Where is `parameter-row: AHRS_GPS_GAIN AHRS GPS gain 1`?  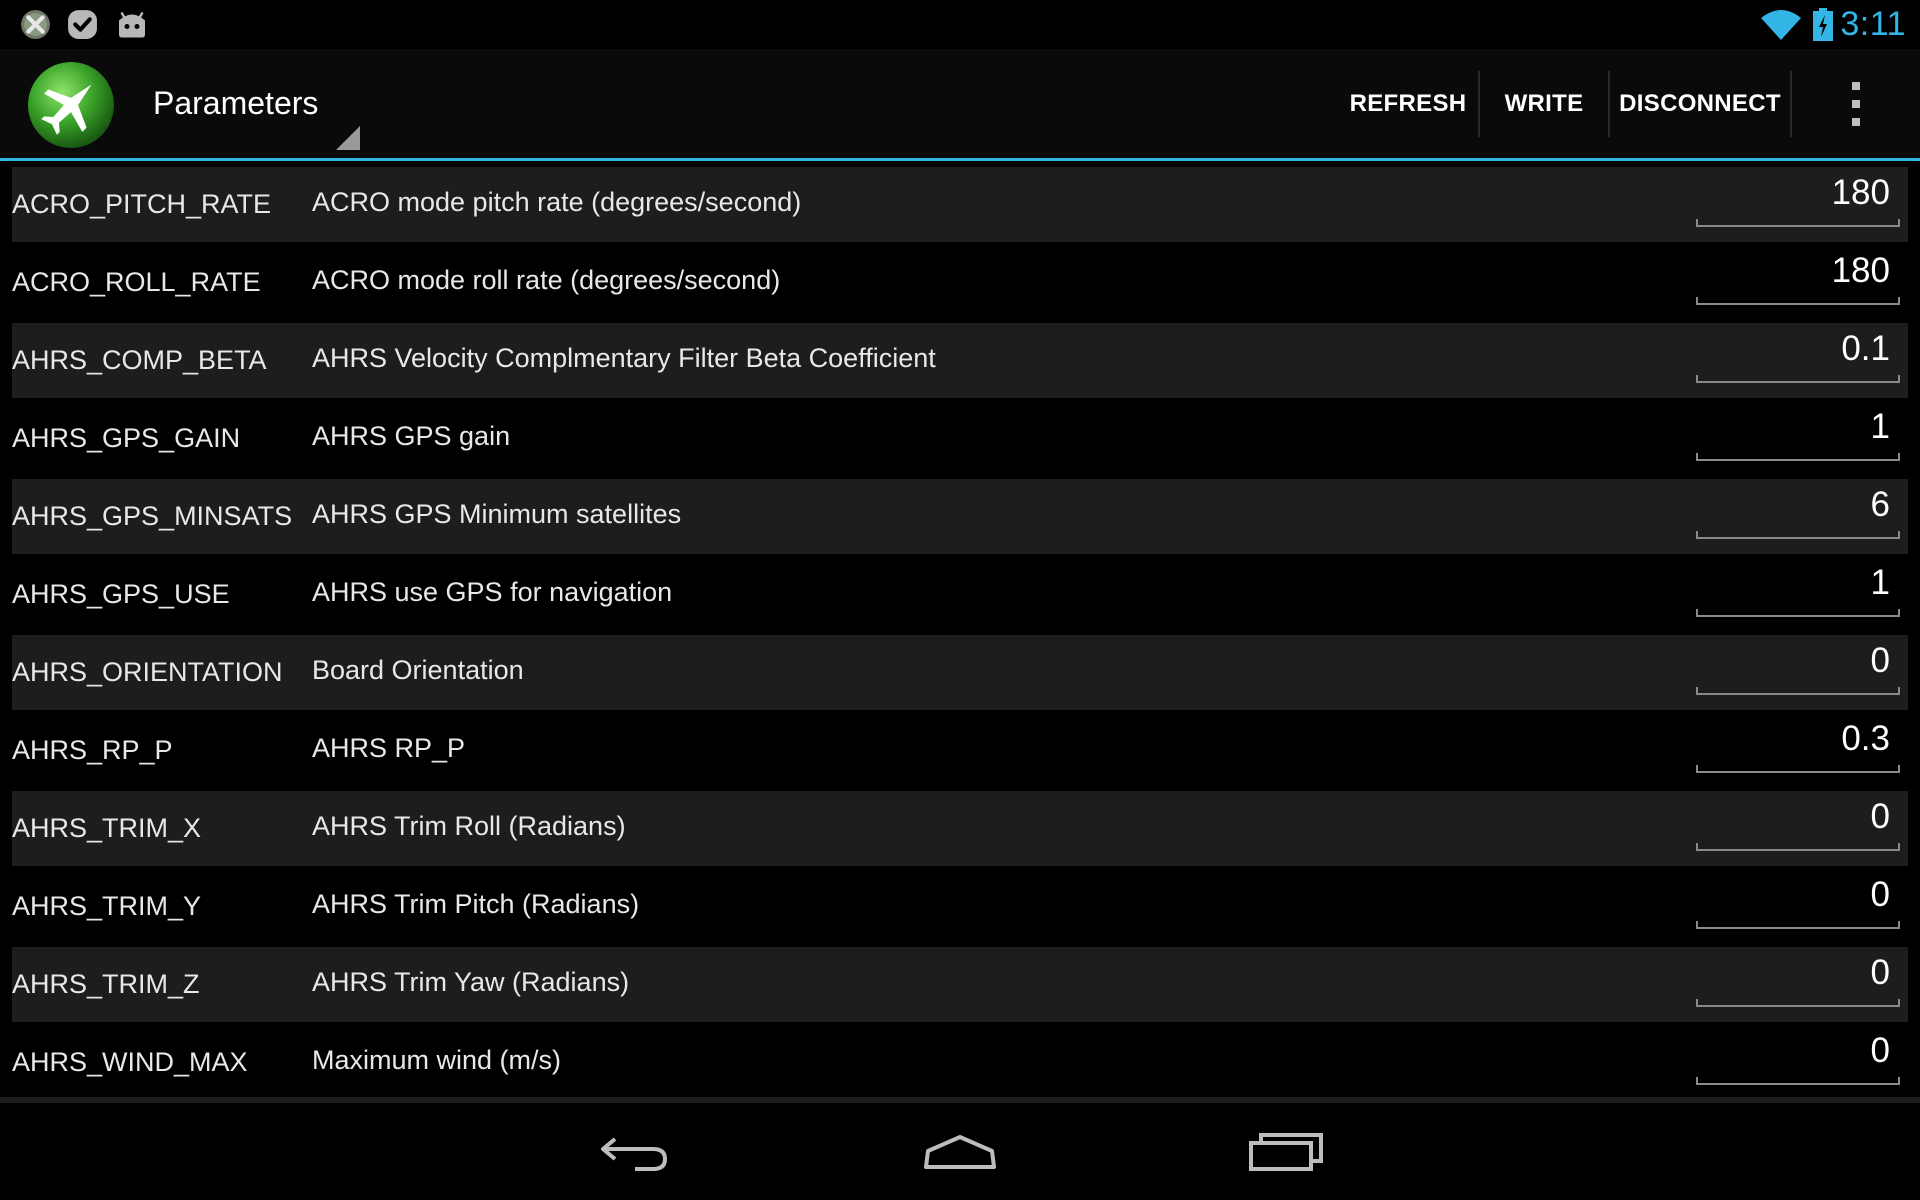
parameter-row: AHRS_GPS_GAIN AHRS GPS gain 1 is located at coordinates (960, 438).